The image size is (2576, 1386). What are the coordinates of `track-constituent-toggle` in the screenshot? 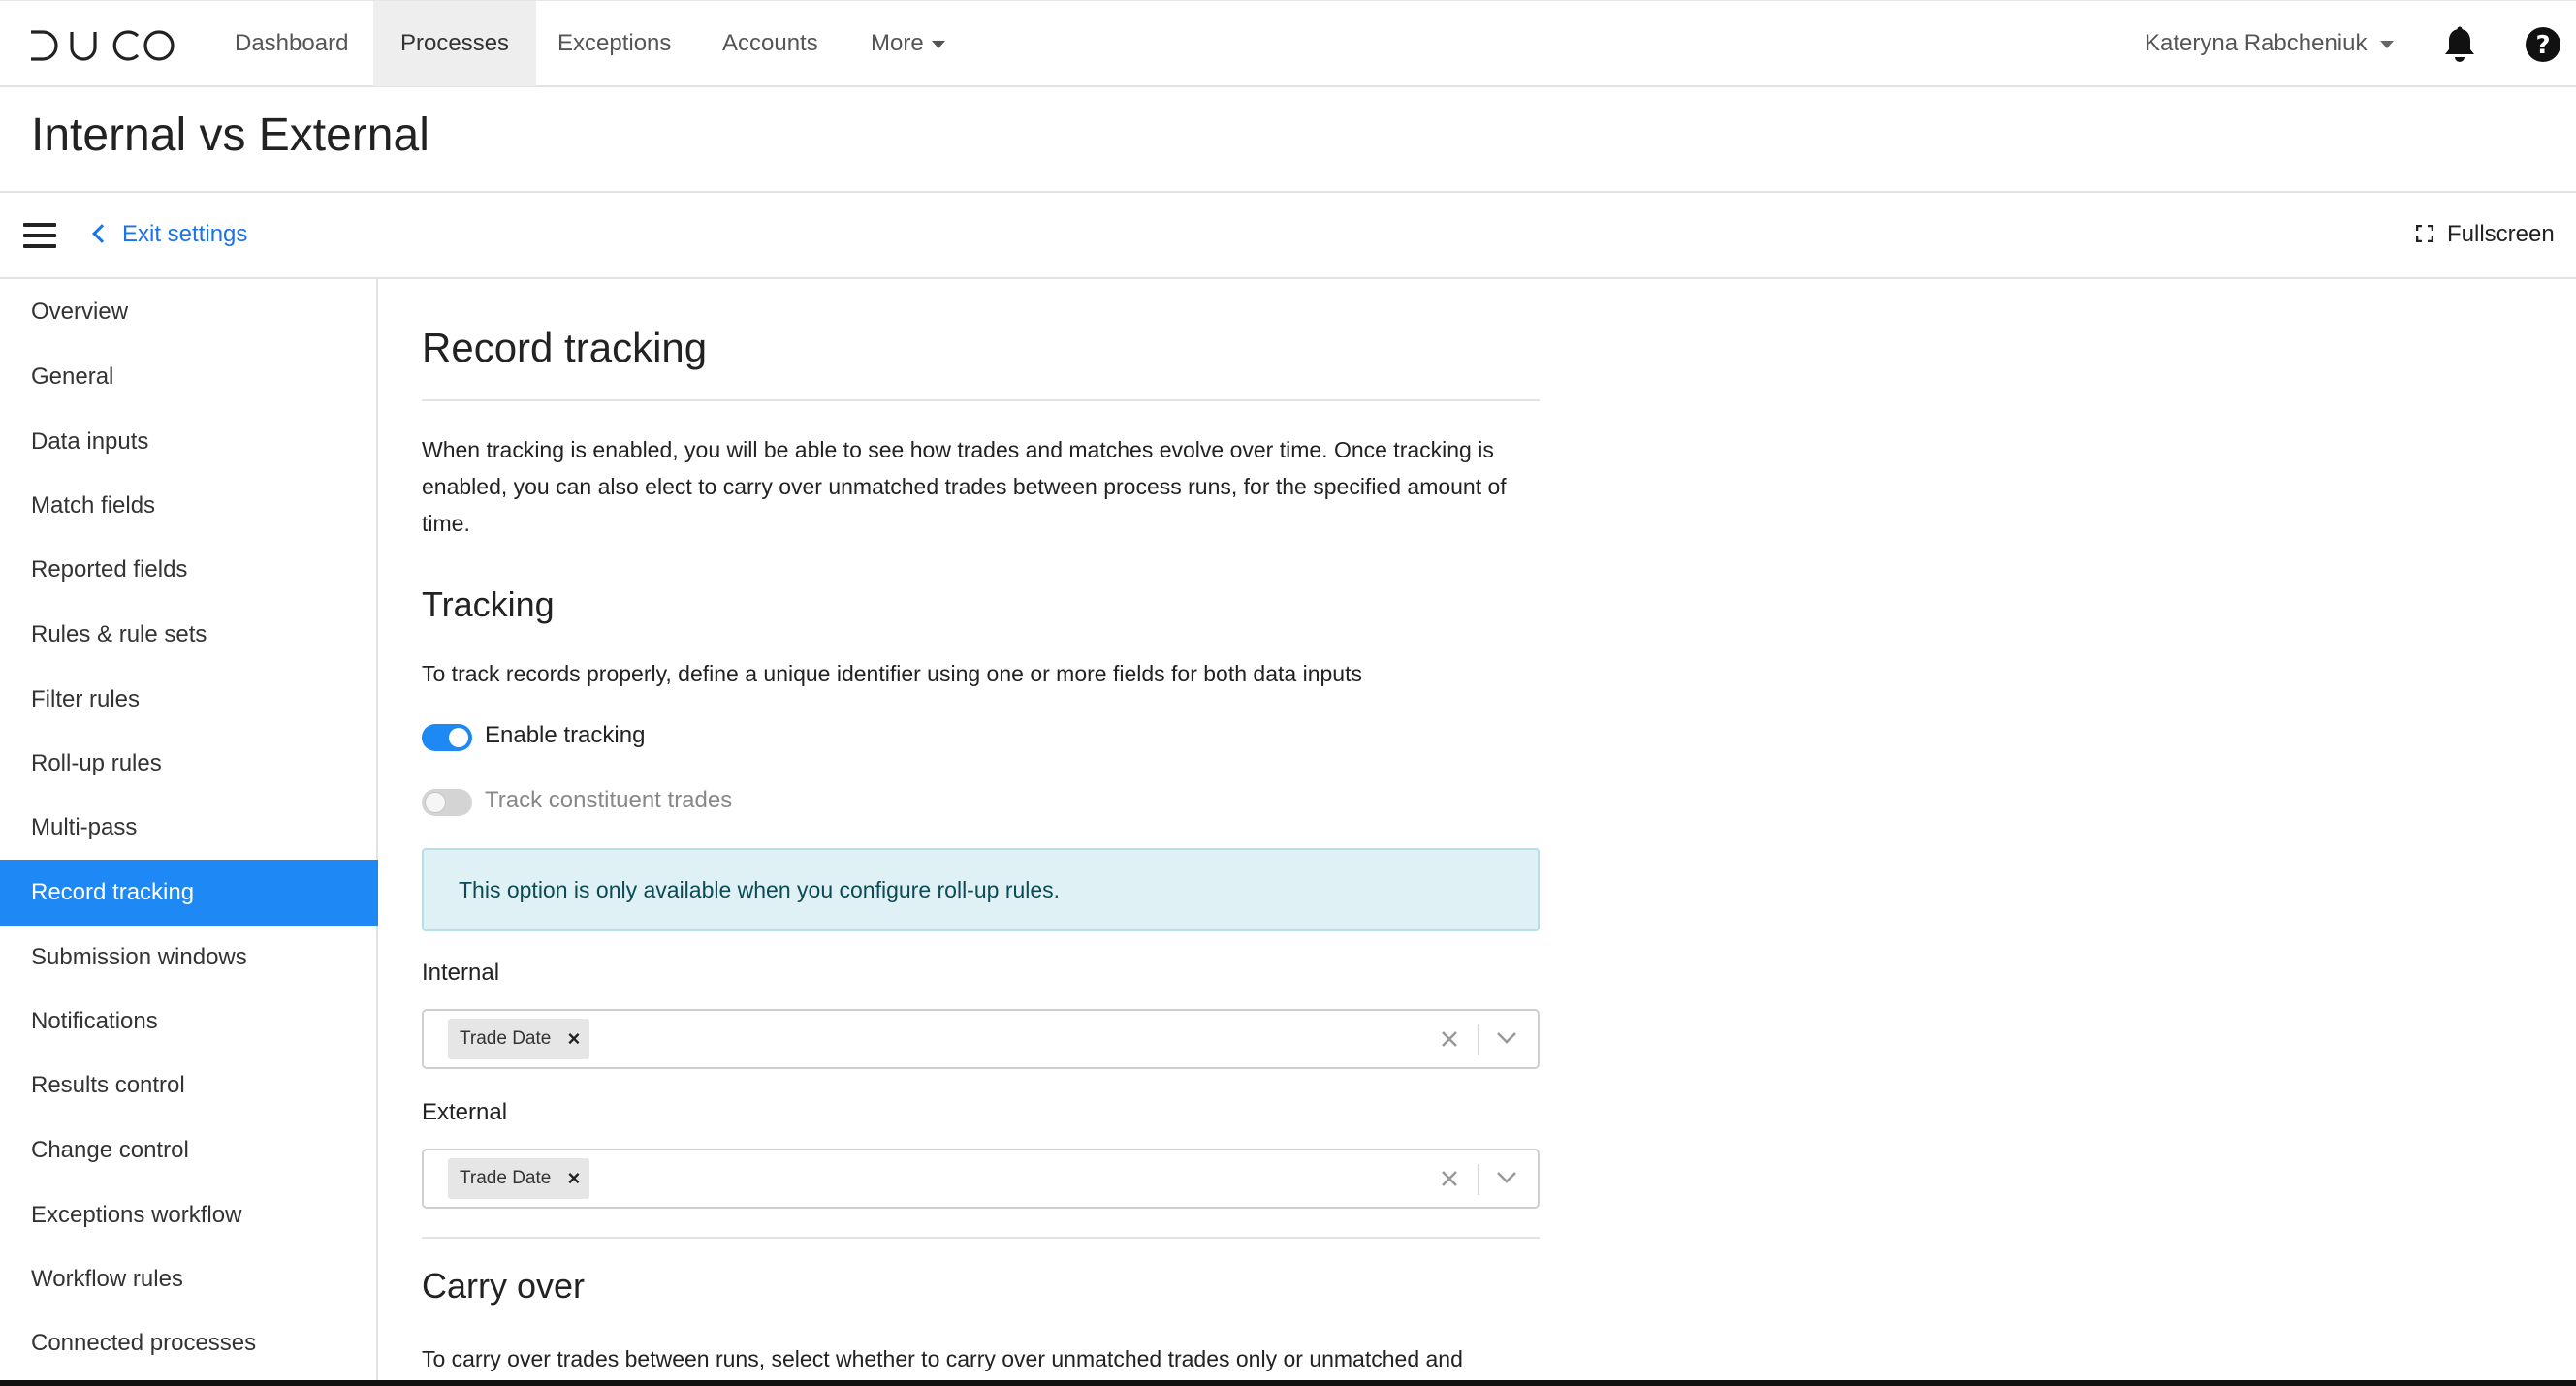 It's located at (447, 803).